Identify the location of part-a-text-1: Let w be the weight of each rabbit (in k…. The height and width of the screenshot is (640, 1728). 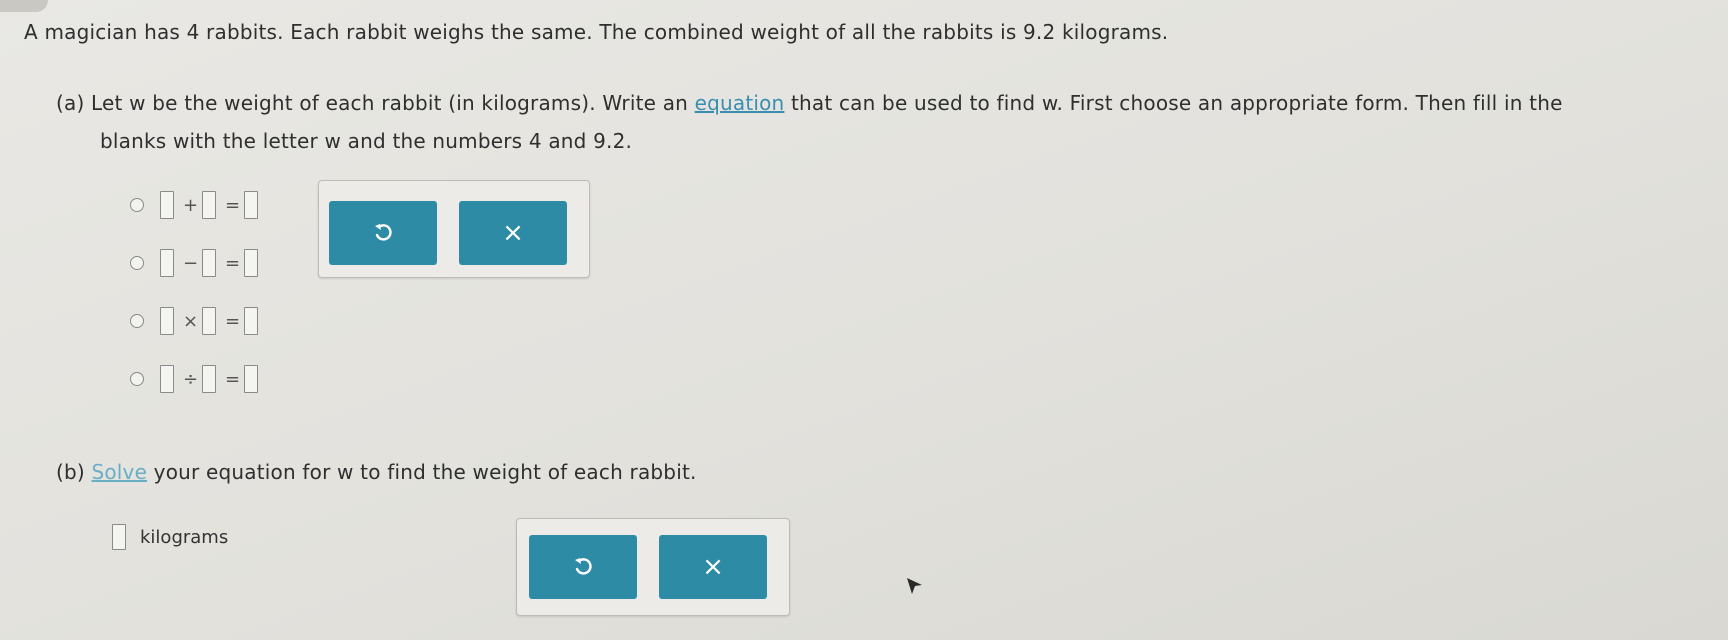
(393, 103).